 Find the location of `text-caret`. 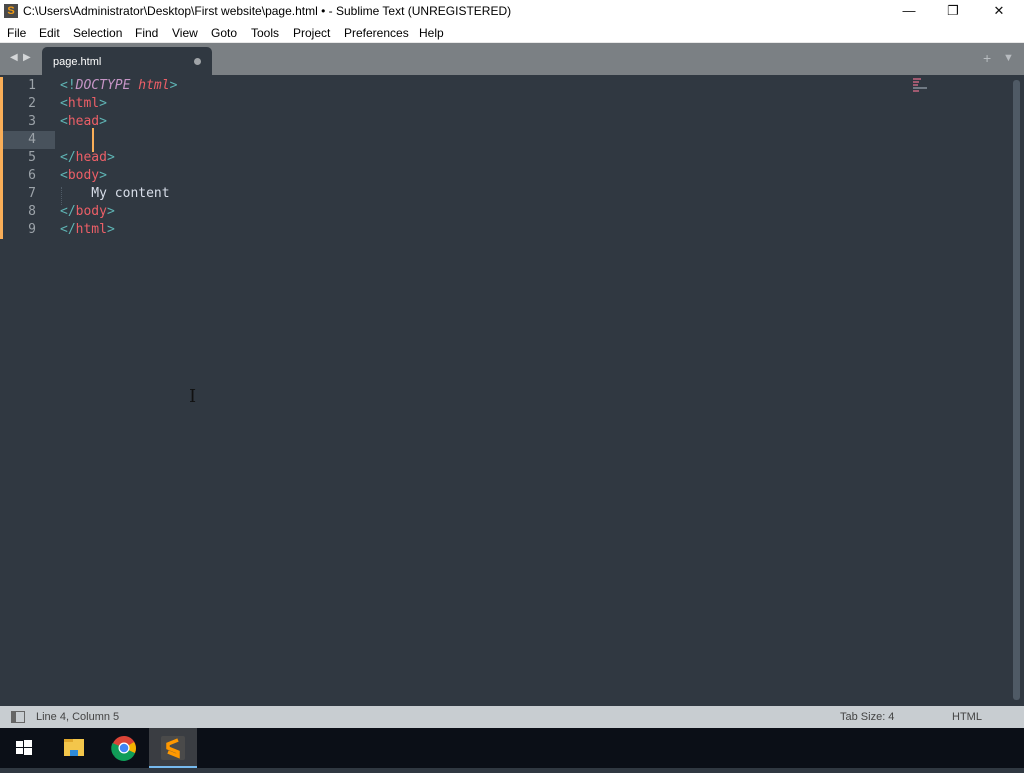

text-caret is located at coordinates (93, 140).